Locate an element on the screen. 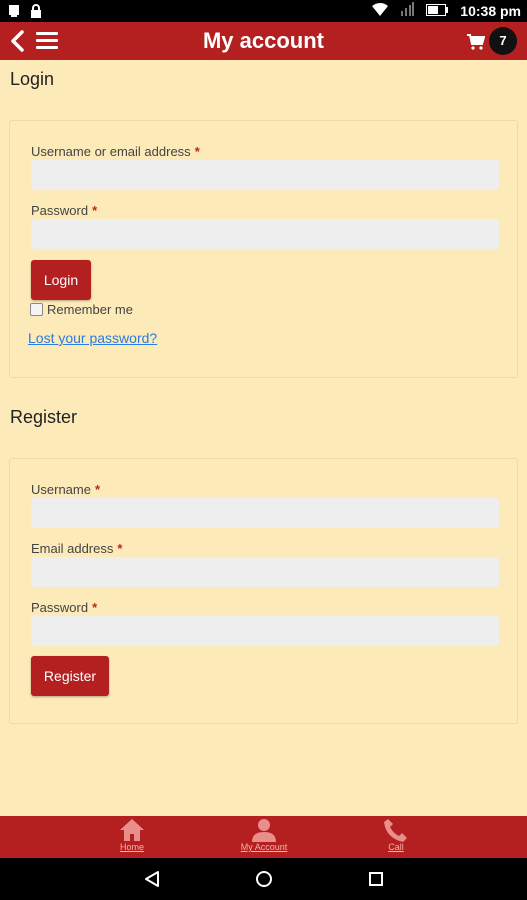 Image resolution: width=527 pixels, height=900 pixels. battery-icon is located at coordinates (437, 11).